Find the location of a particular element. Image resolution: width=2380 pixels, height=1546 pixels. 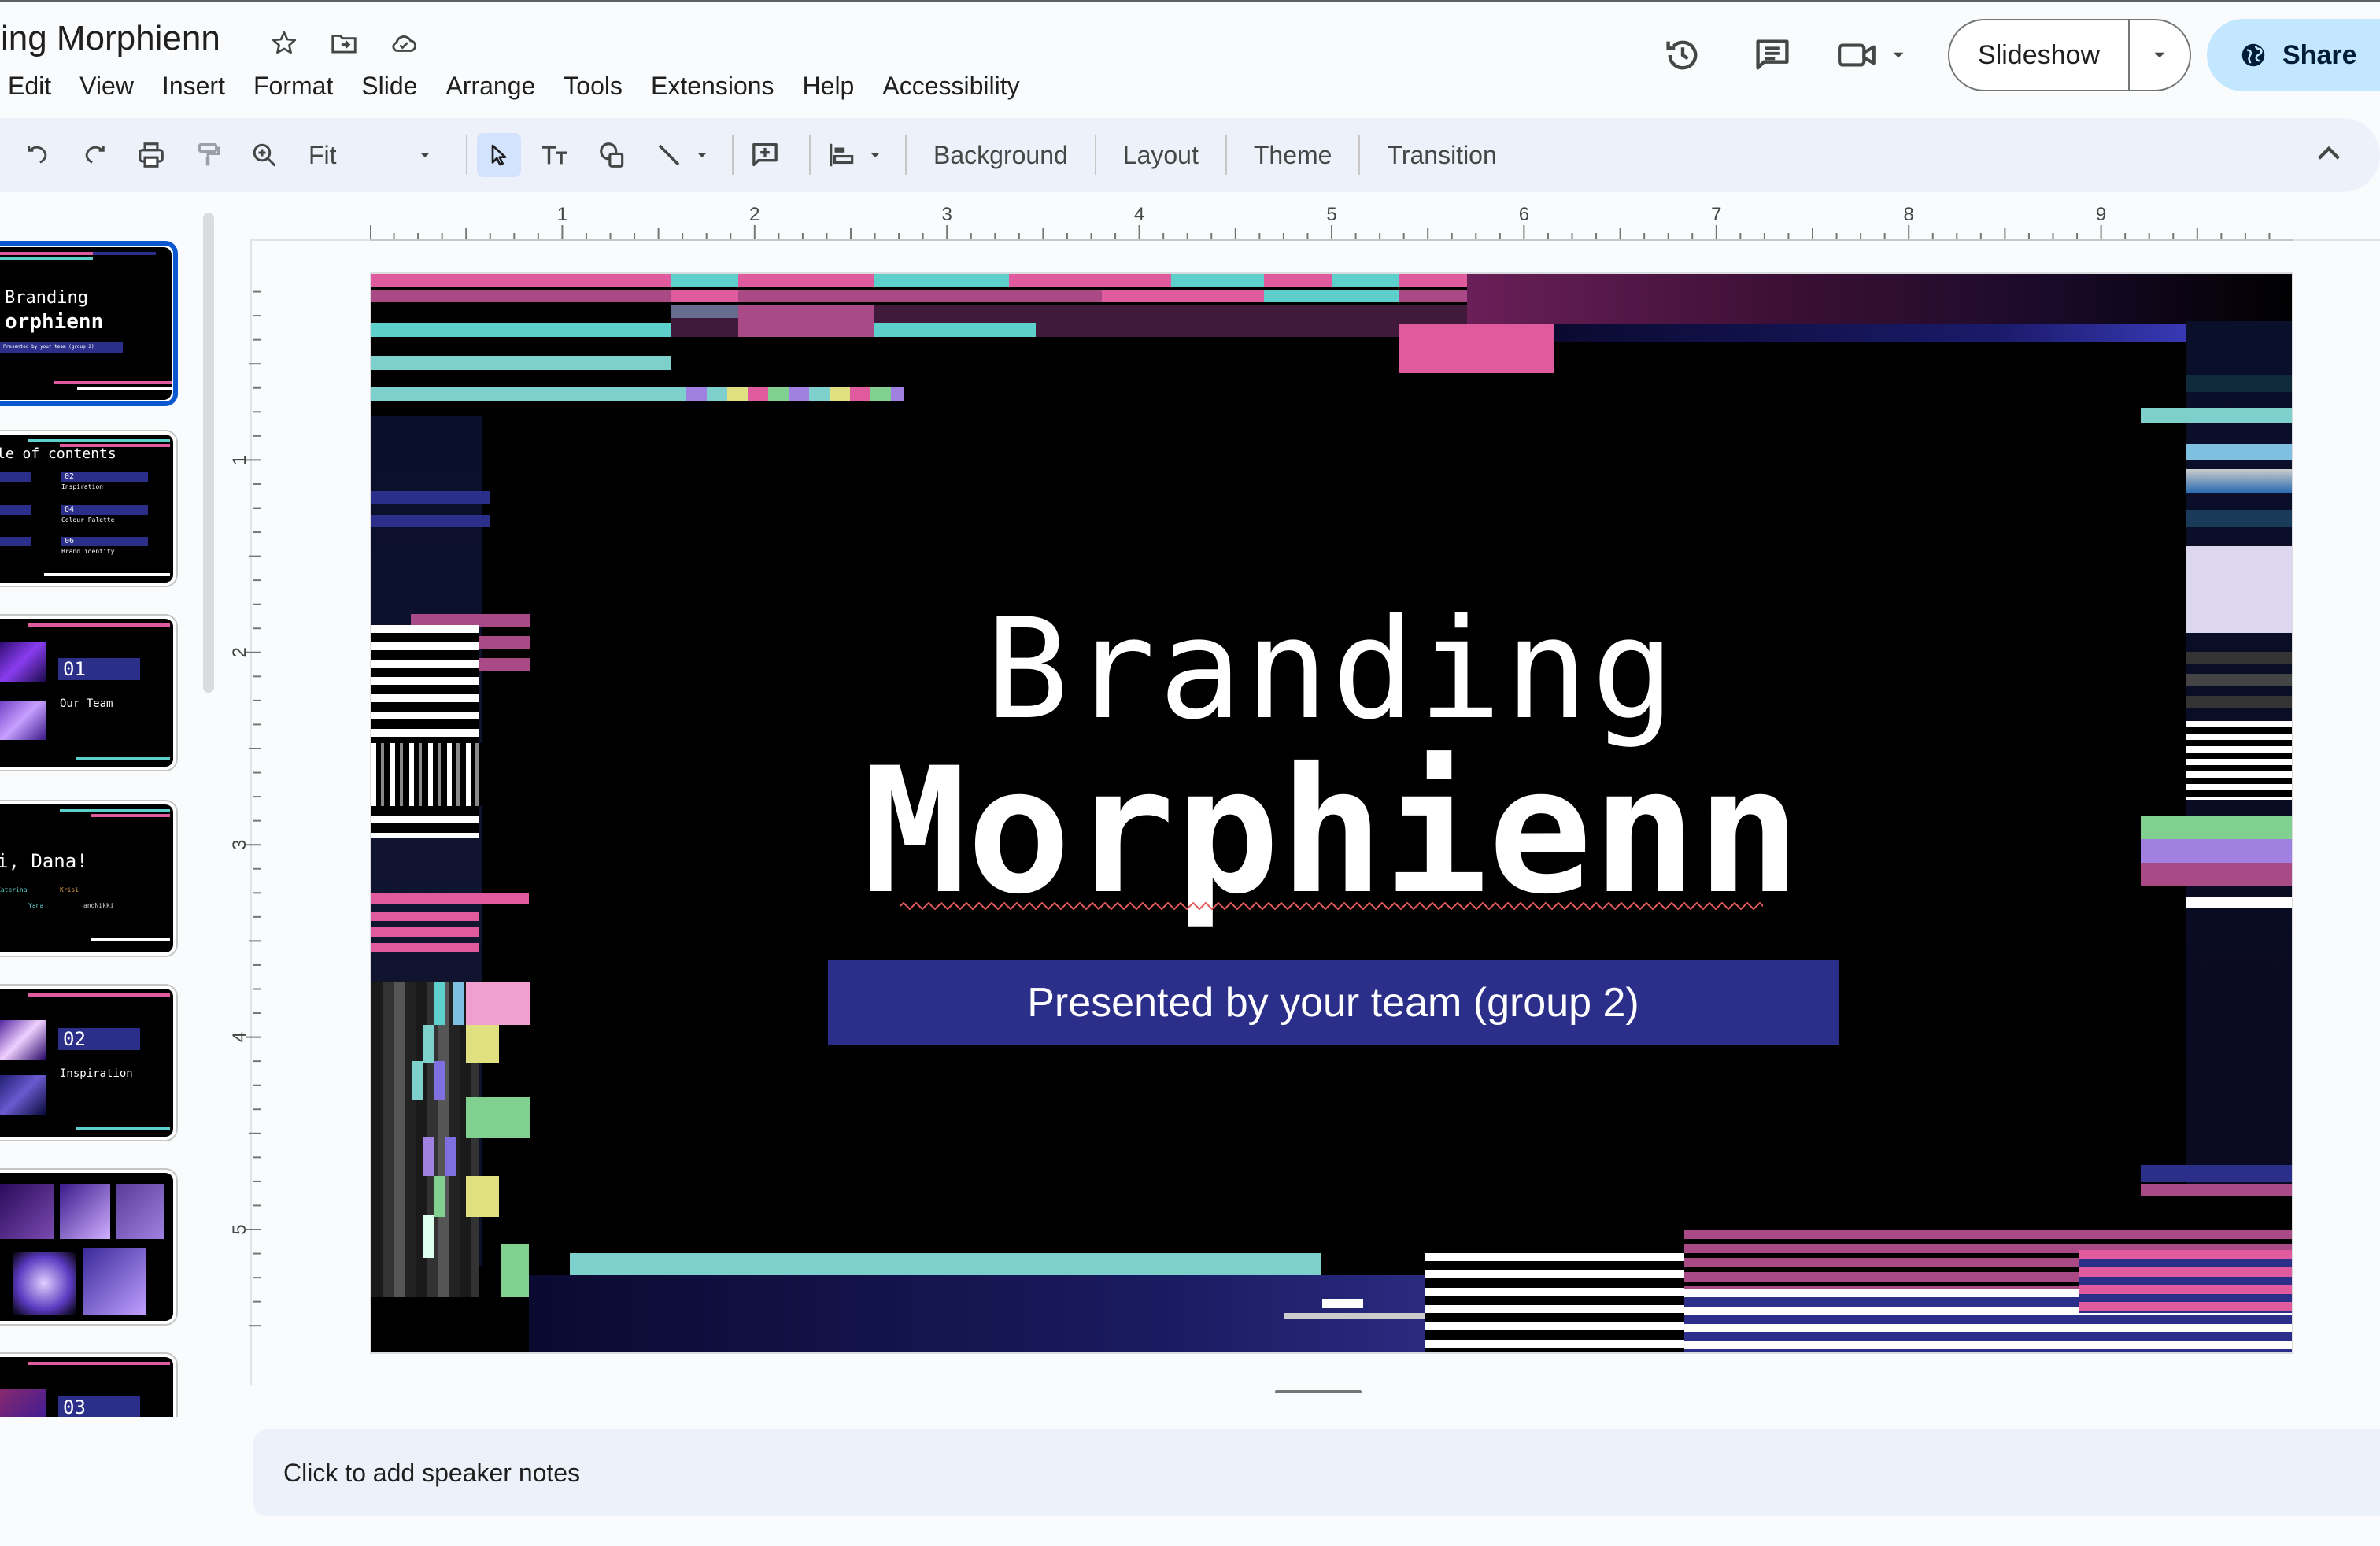

vertical-ruler: 1 2 3 4 5 is located at coordinates (243, 811).